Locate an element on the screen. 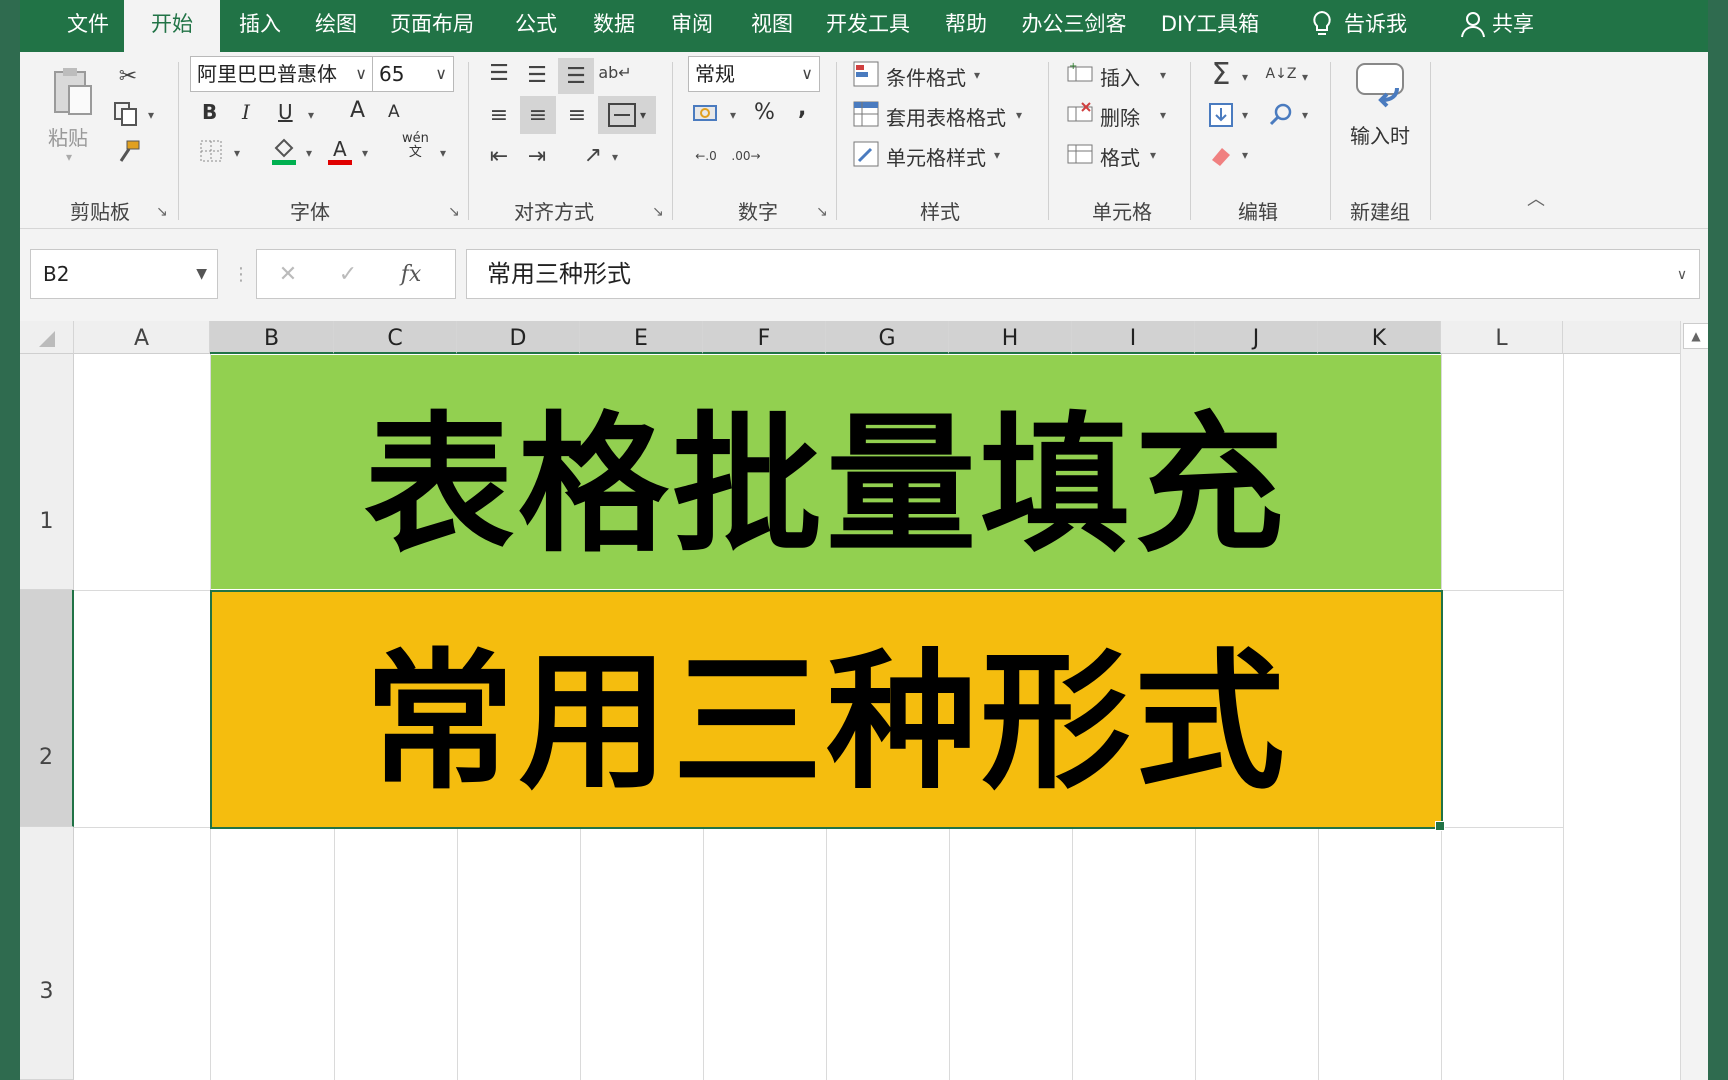 The height and width of the screenshot is (1080, 1728). tab-draw: 绘图 is located at coordinates (336, 26).